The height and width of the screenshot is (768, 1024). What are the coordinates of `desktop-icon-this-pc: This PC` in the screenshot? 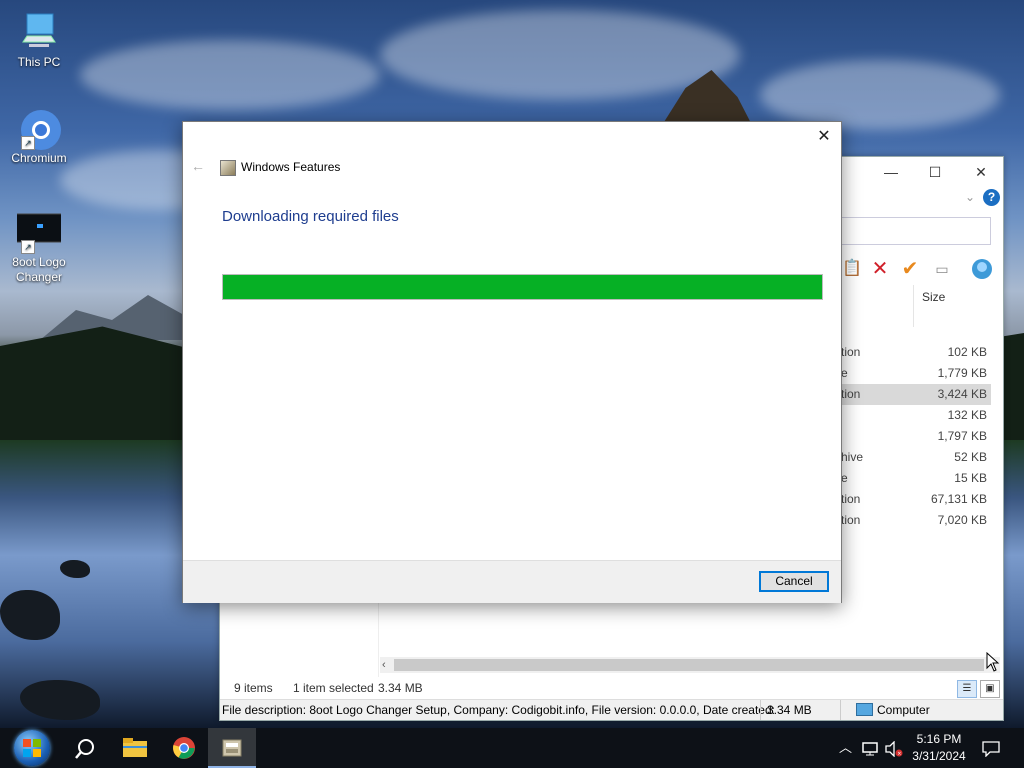 It's located at (39, 41).